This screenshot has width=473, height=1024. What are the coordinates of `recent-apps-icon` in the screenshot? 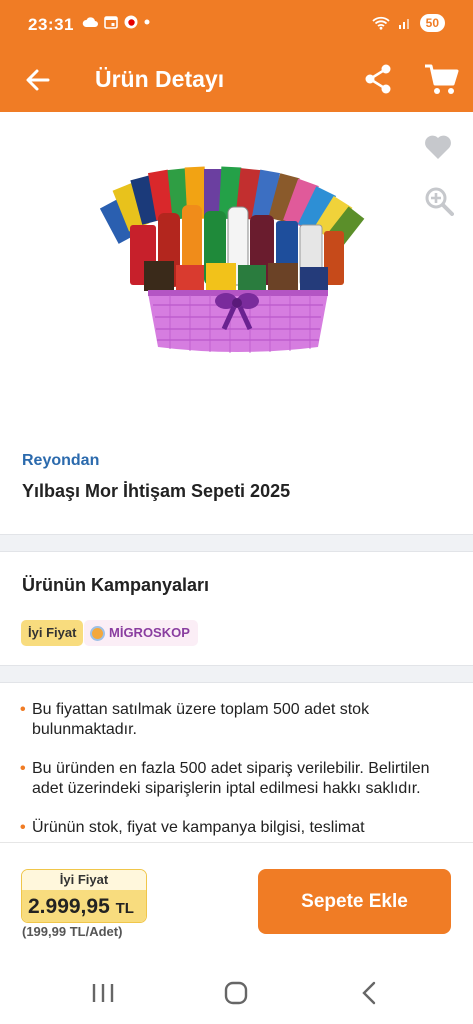 It's located at (103, 993).